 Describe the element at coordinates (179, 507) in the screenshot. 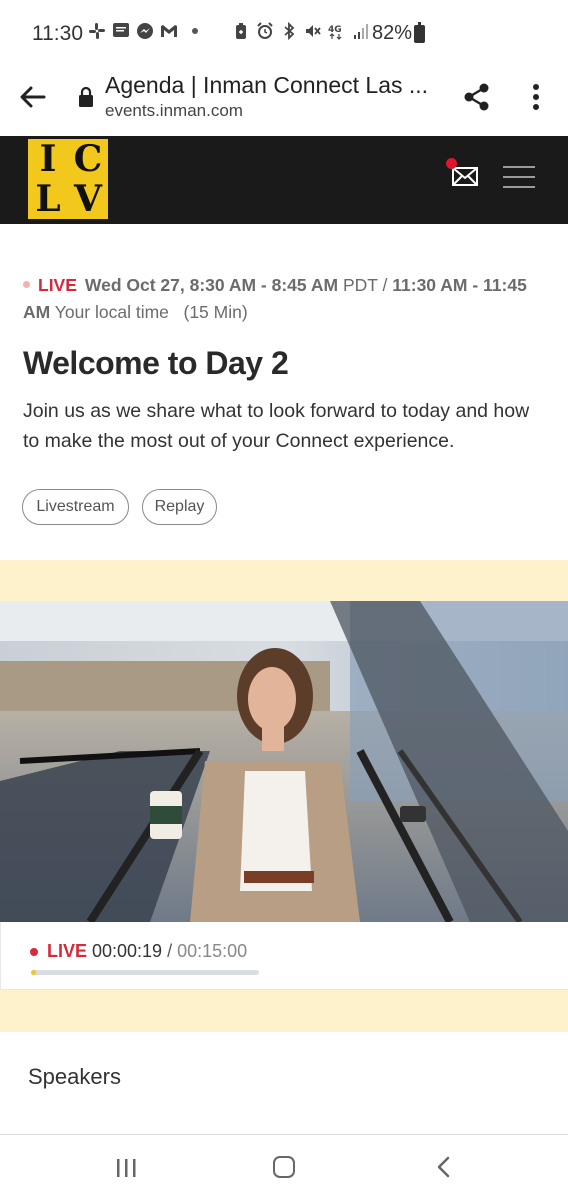

I see `replay-button: Replay` at that location.